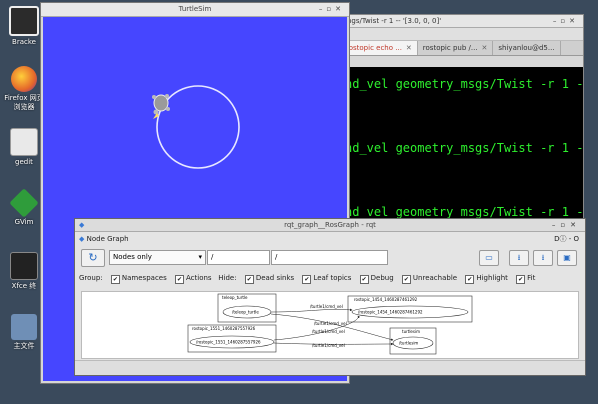 This screenshot has height=404, width=598. What do you see at coordinates (24, 142) in the screenshot?
I see `gedit-icon` at bounding box center [24, 142].